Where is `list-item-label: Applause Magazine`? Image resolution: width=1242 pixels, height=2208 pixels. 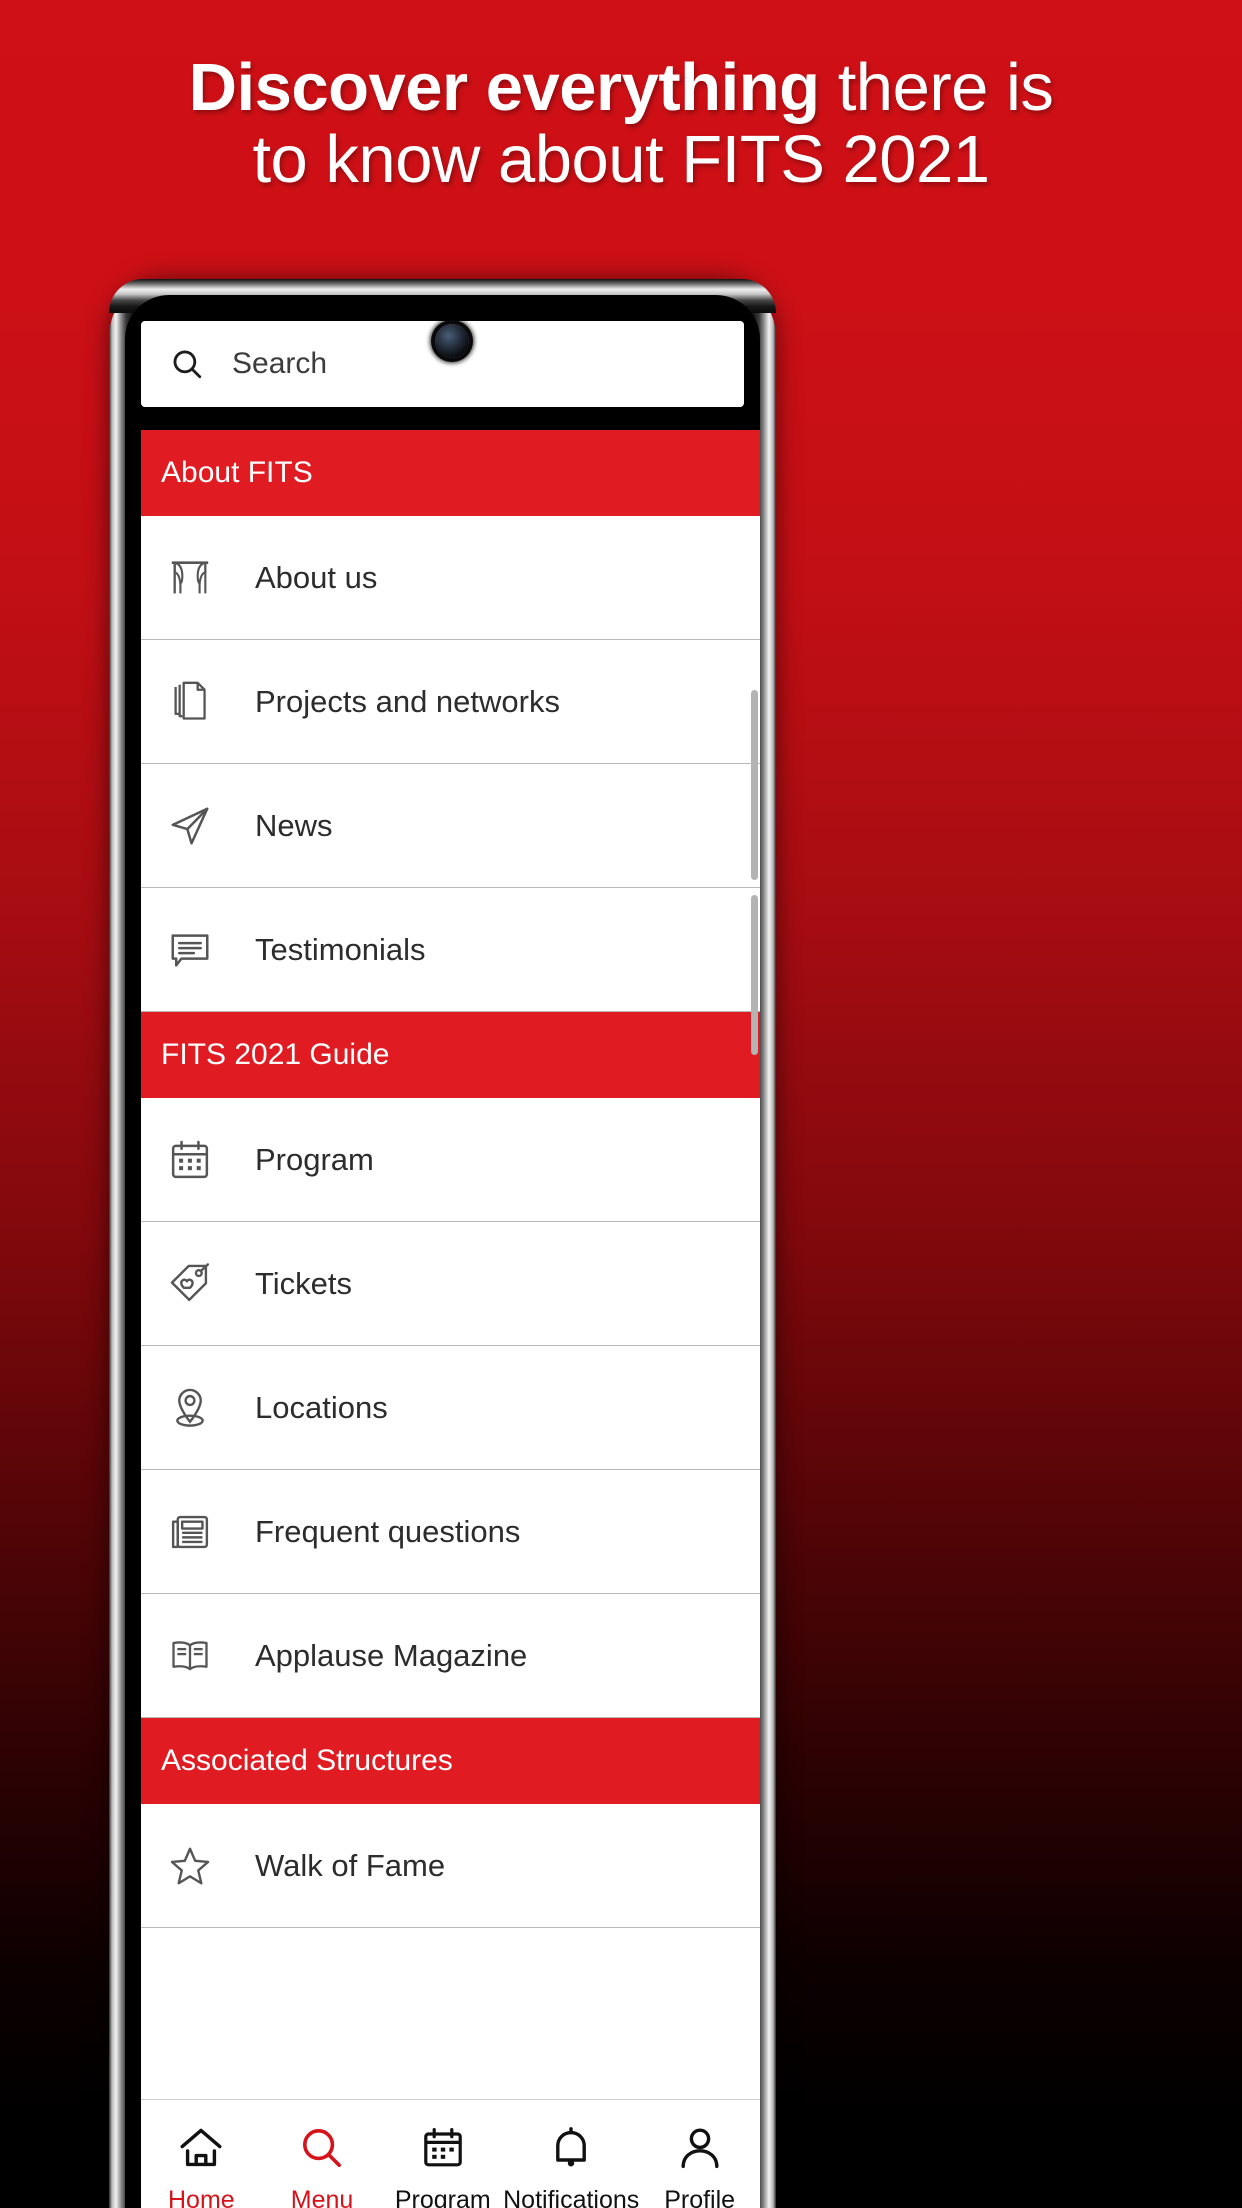
list-item-label: Applause Magazine is located at coordinates (391, 1655).